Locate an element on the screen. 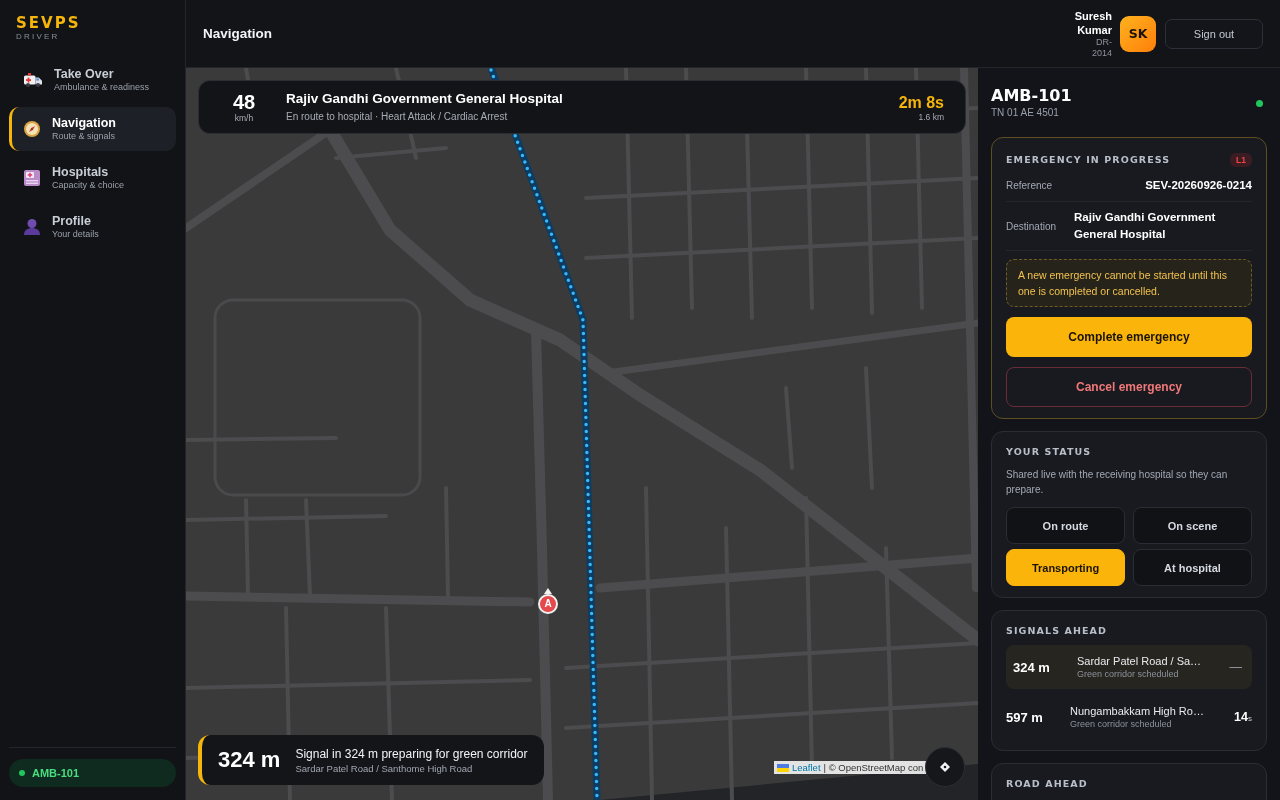 This screenshot has height=800, width=1280. card-title: YOUR STATUS is located at coordinates (1049, 452).